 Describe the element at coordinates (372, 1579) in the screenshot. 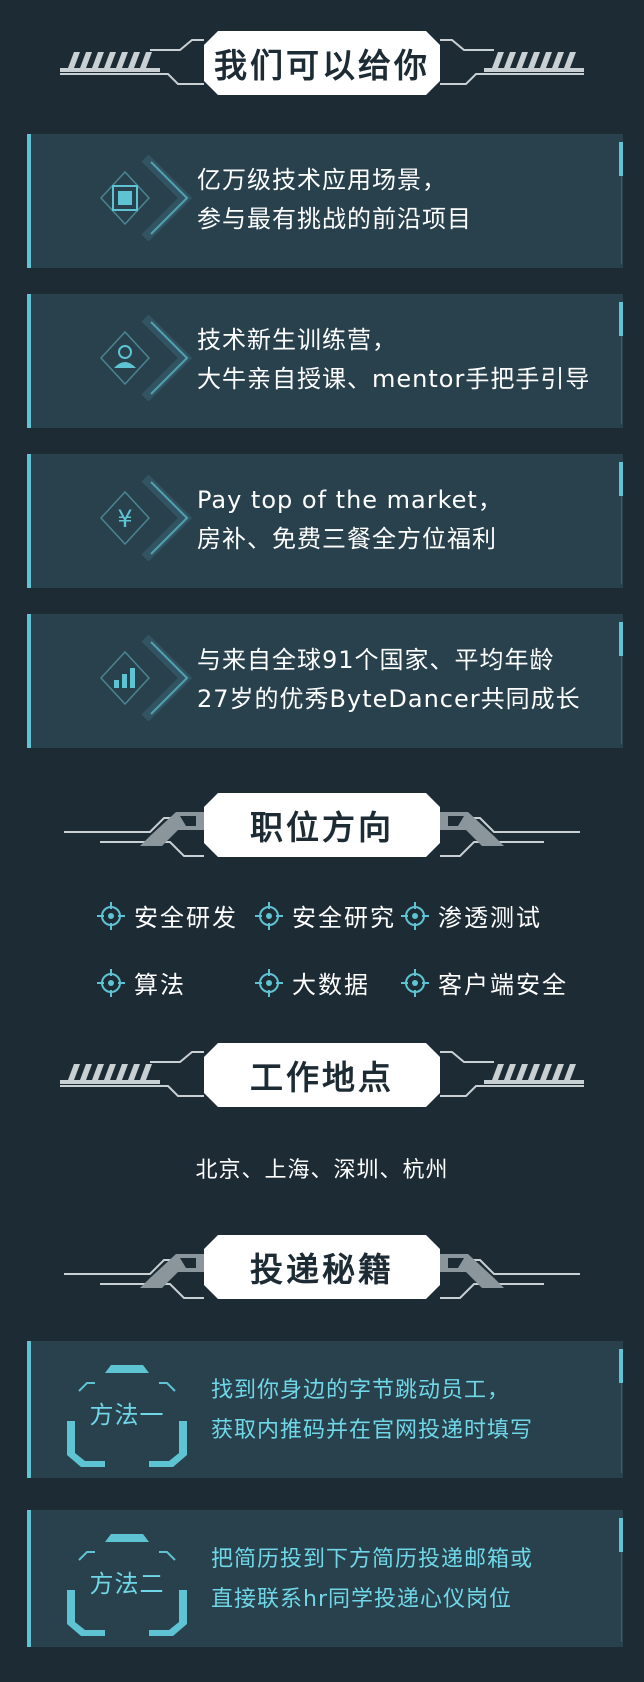

I see `method-text: 把简历投到下方简历投递邮箱或 直接联系hr同学投递心仪岗位` at that location.